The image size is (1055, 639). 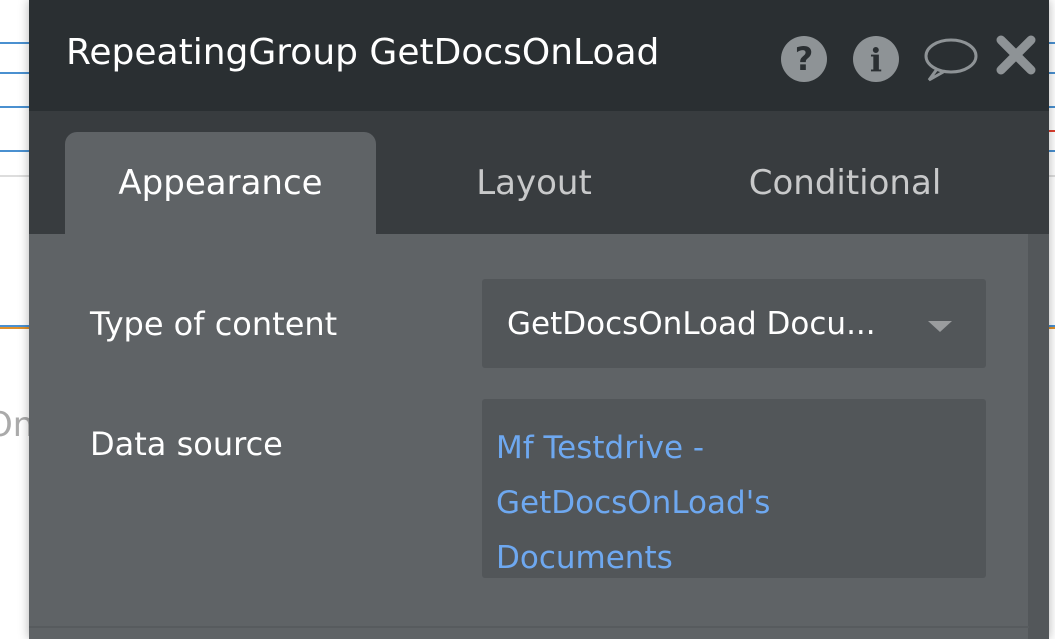 What do you see at coordinates (529, 627) in the screenshot?
I see `divider` at bounding box center [529, 627].